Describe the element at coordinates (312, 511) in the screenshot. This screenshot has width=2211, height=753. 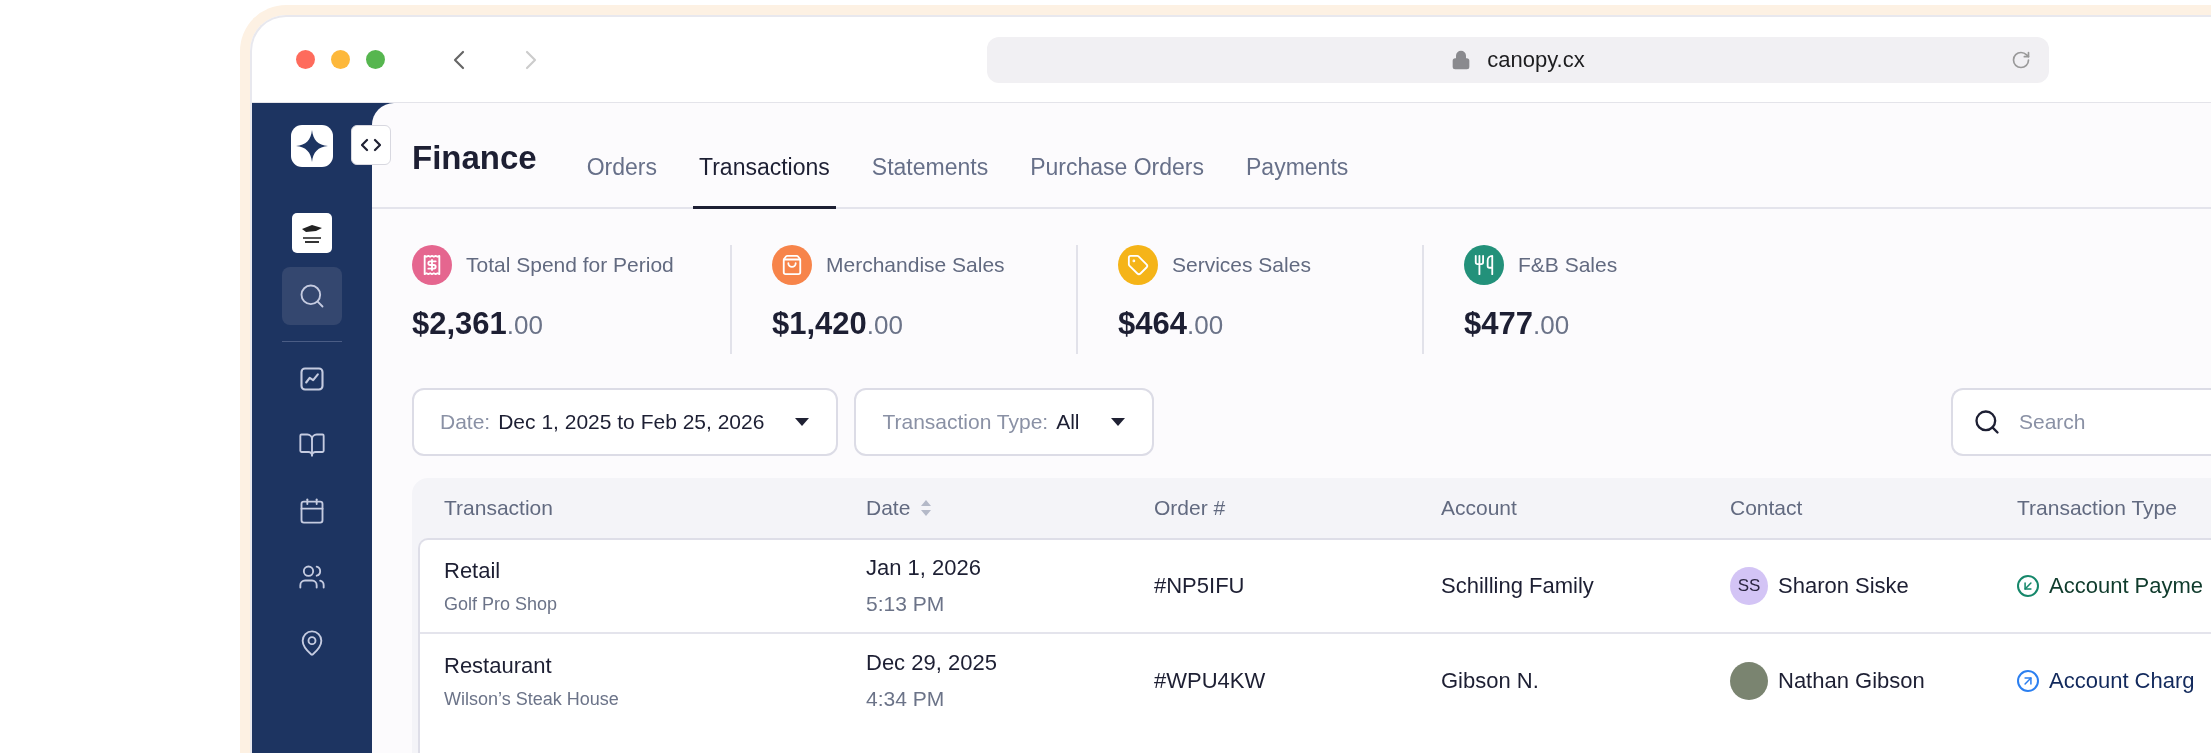
I see `calendar-icon` at that location.